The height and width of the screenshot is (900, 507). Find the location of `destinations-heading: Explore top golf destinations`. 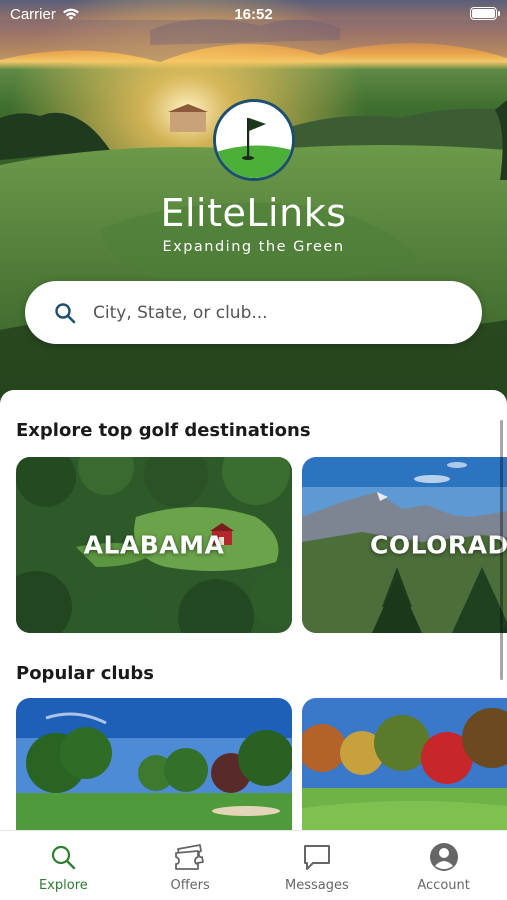

destinations-heading: Explore top golf destinations is located at coordinates (163, 430).